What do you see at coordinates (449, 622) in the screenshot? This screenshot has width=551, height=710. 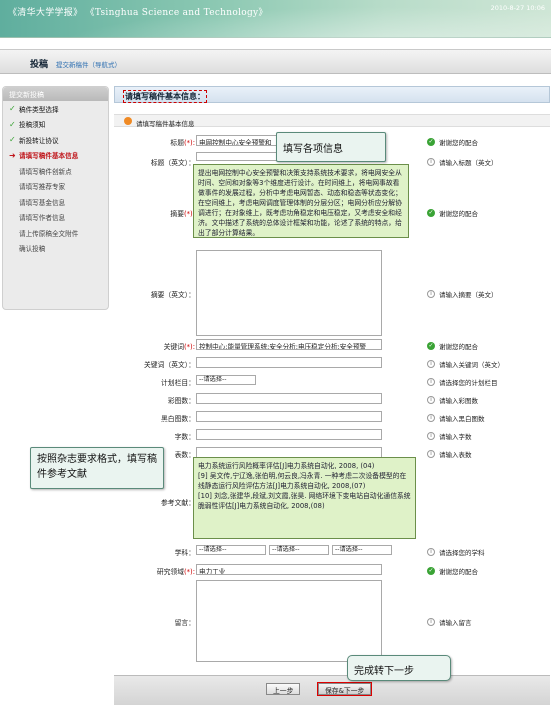 I see `message-hint: i 请输入留言` at bounding box center [449, 622].